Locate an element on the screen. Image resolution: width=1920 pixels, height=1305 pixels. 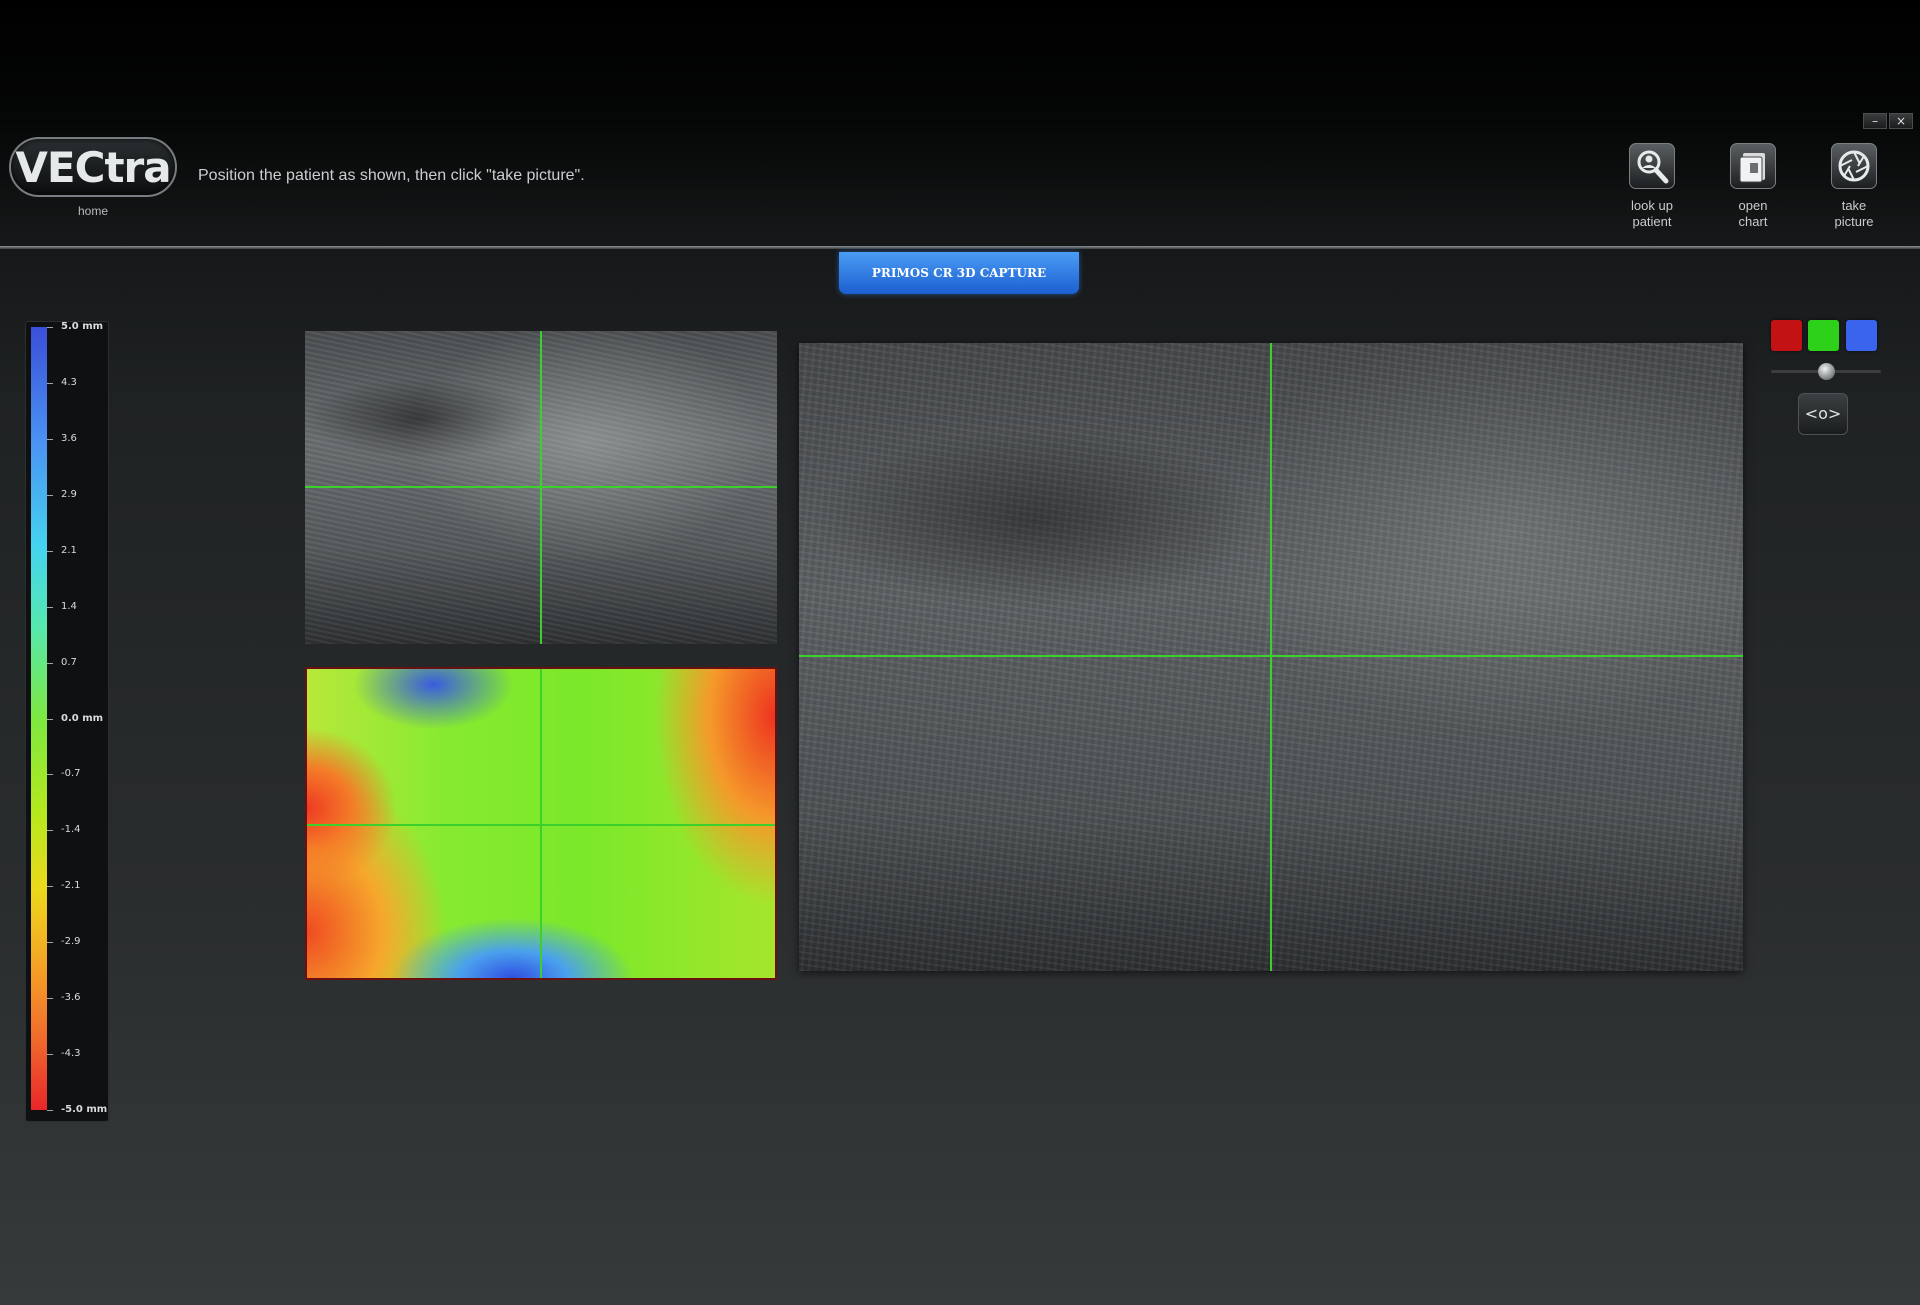
color-scale-label: -0.7 is located at coordinates (71, 774).